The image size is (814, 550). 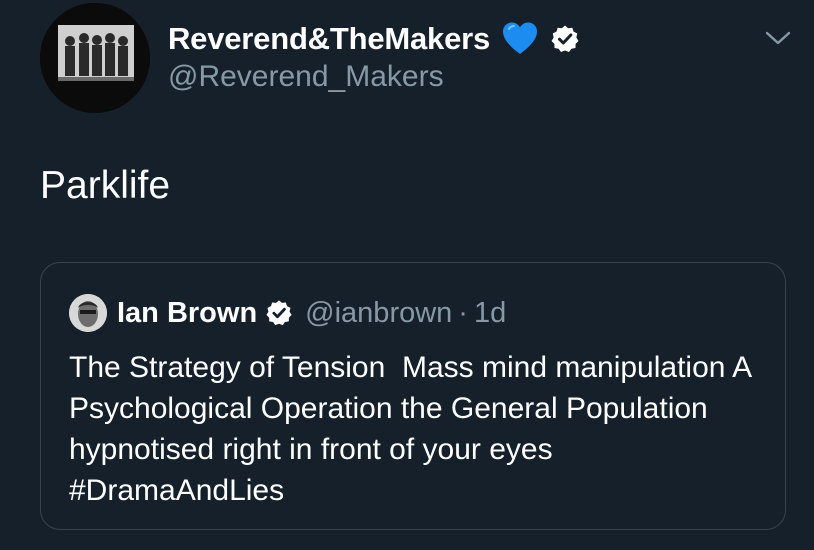 What do you see at coordinates (379, 312) in the screenshot?
I see `quoted-author-handle: @ianbrown` at bounding box center [379, 312].